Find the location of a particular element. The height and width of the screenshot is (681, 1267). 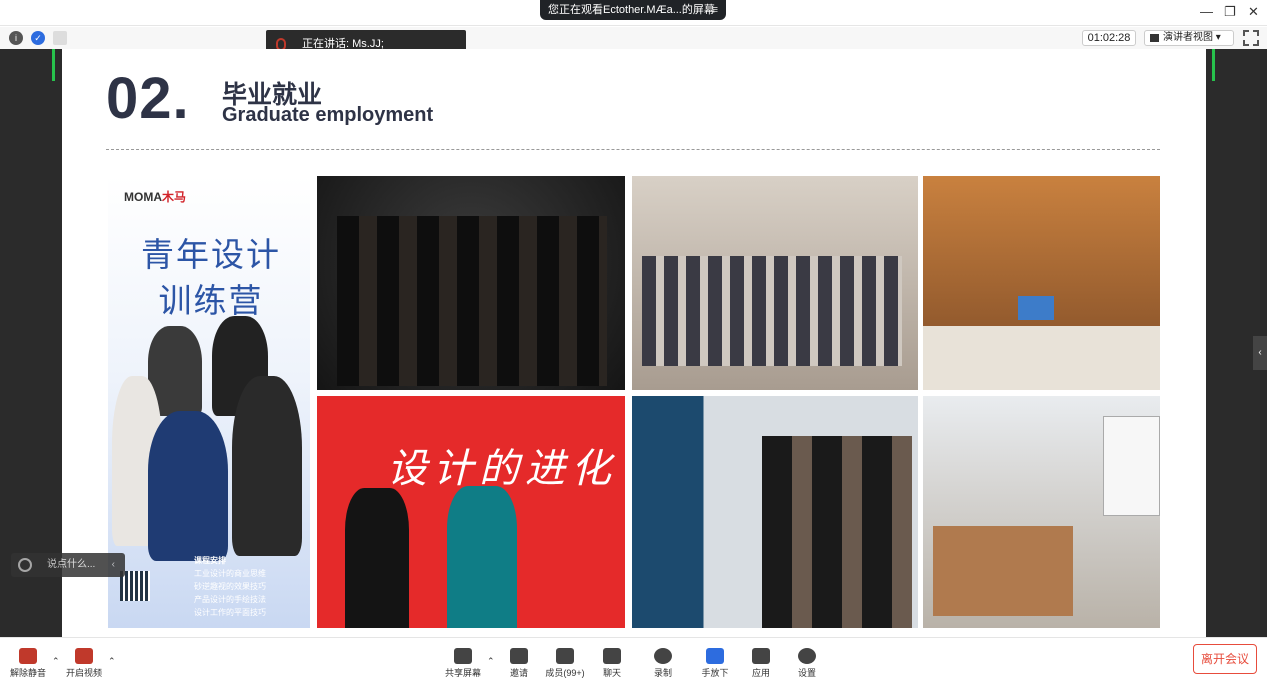

meeting-timer: 01:02:28 is located at coordinates (1109, 38).